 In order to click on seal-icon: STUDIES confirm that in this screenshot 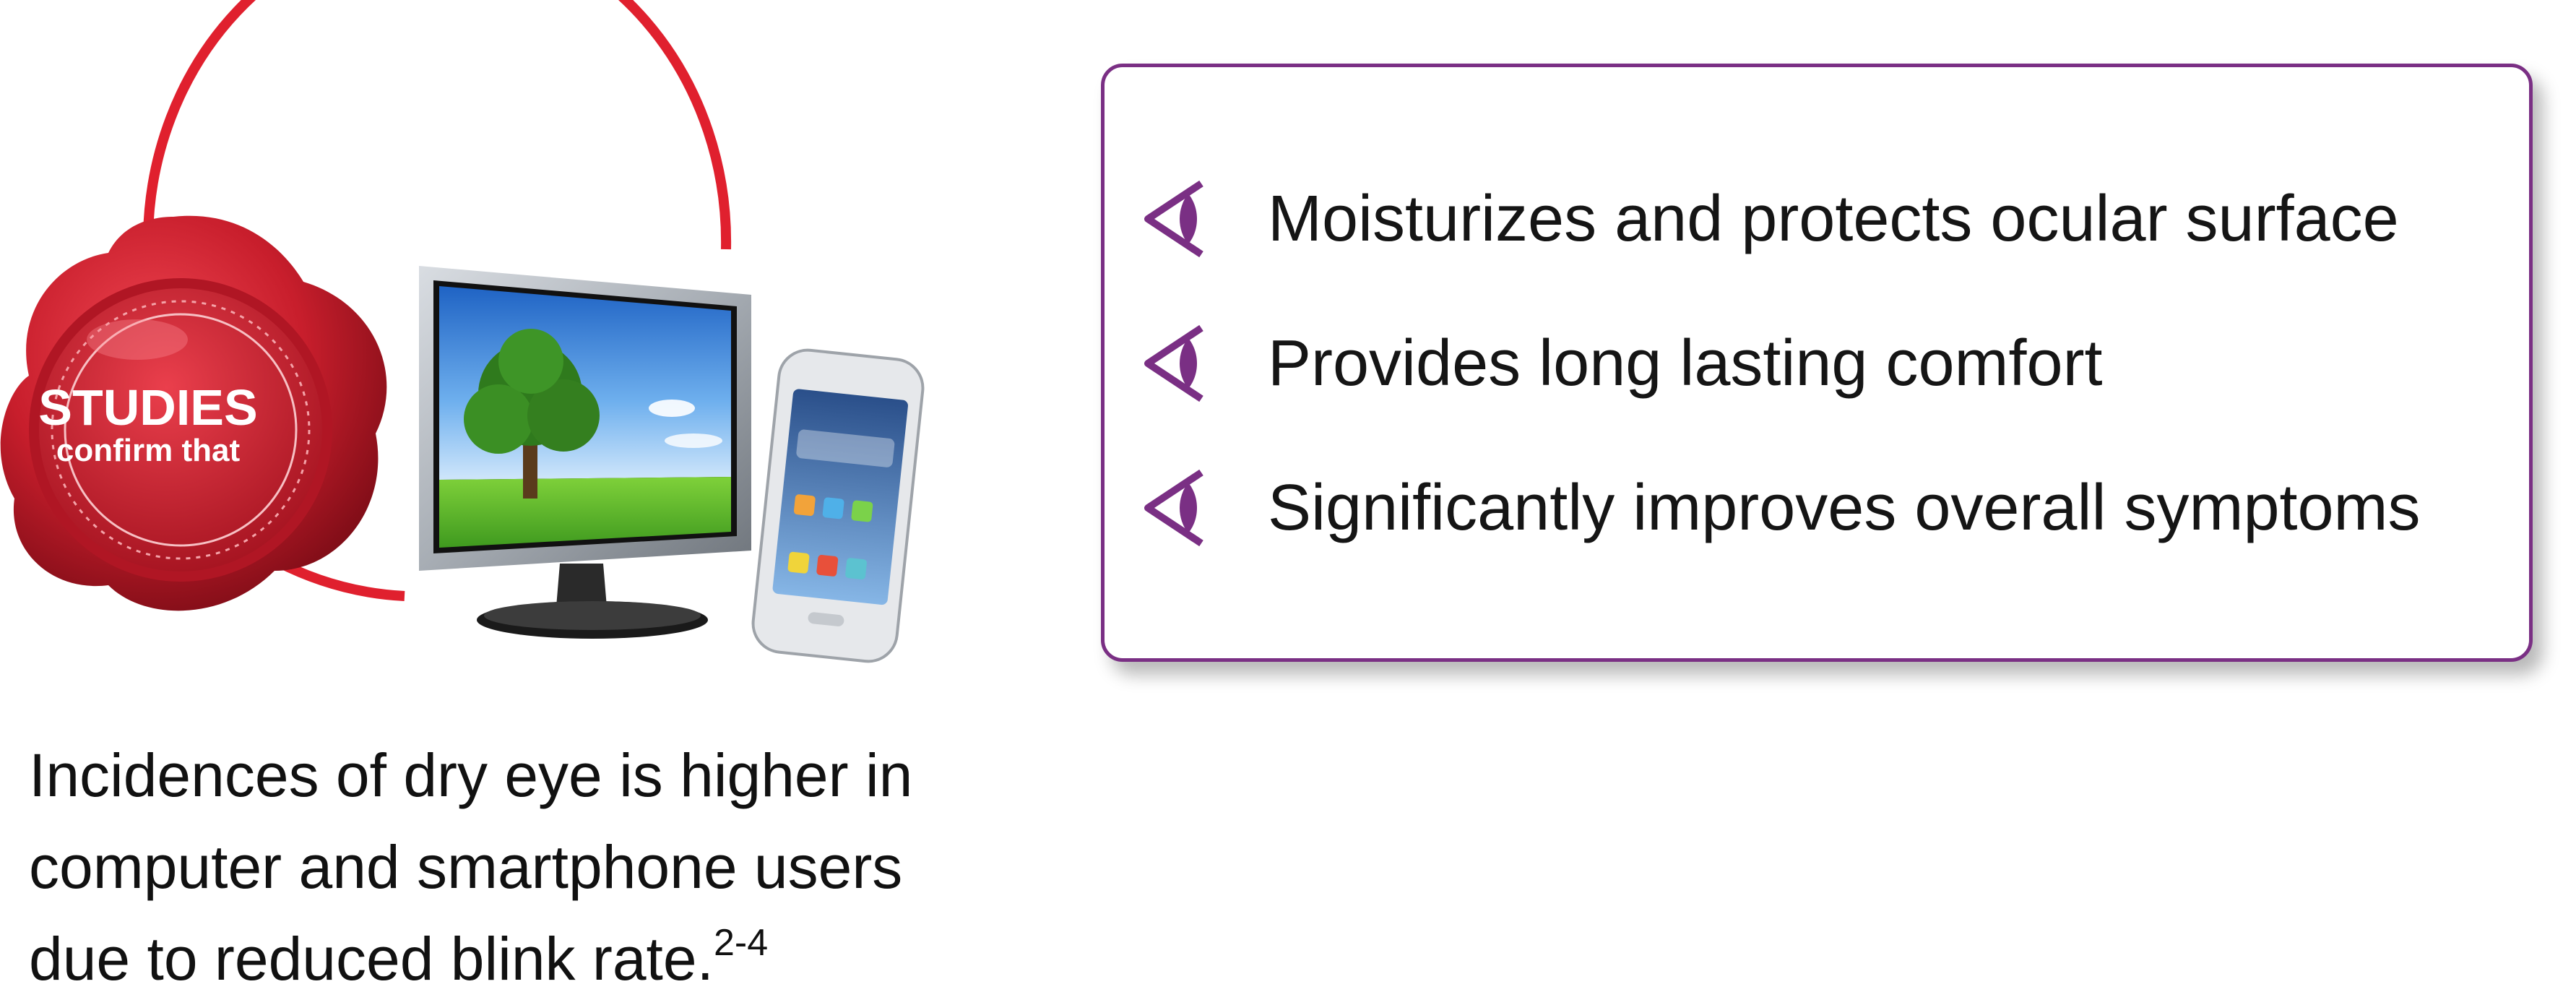, I will do `click(193, 413)`.